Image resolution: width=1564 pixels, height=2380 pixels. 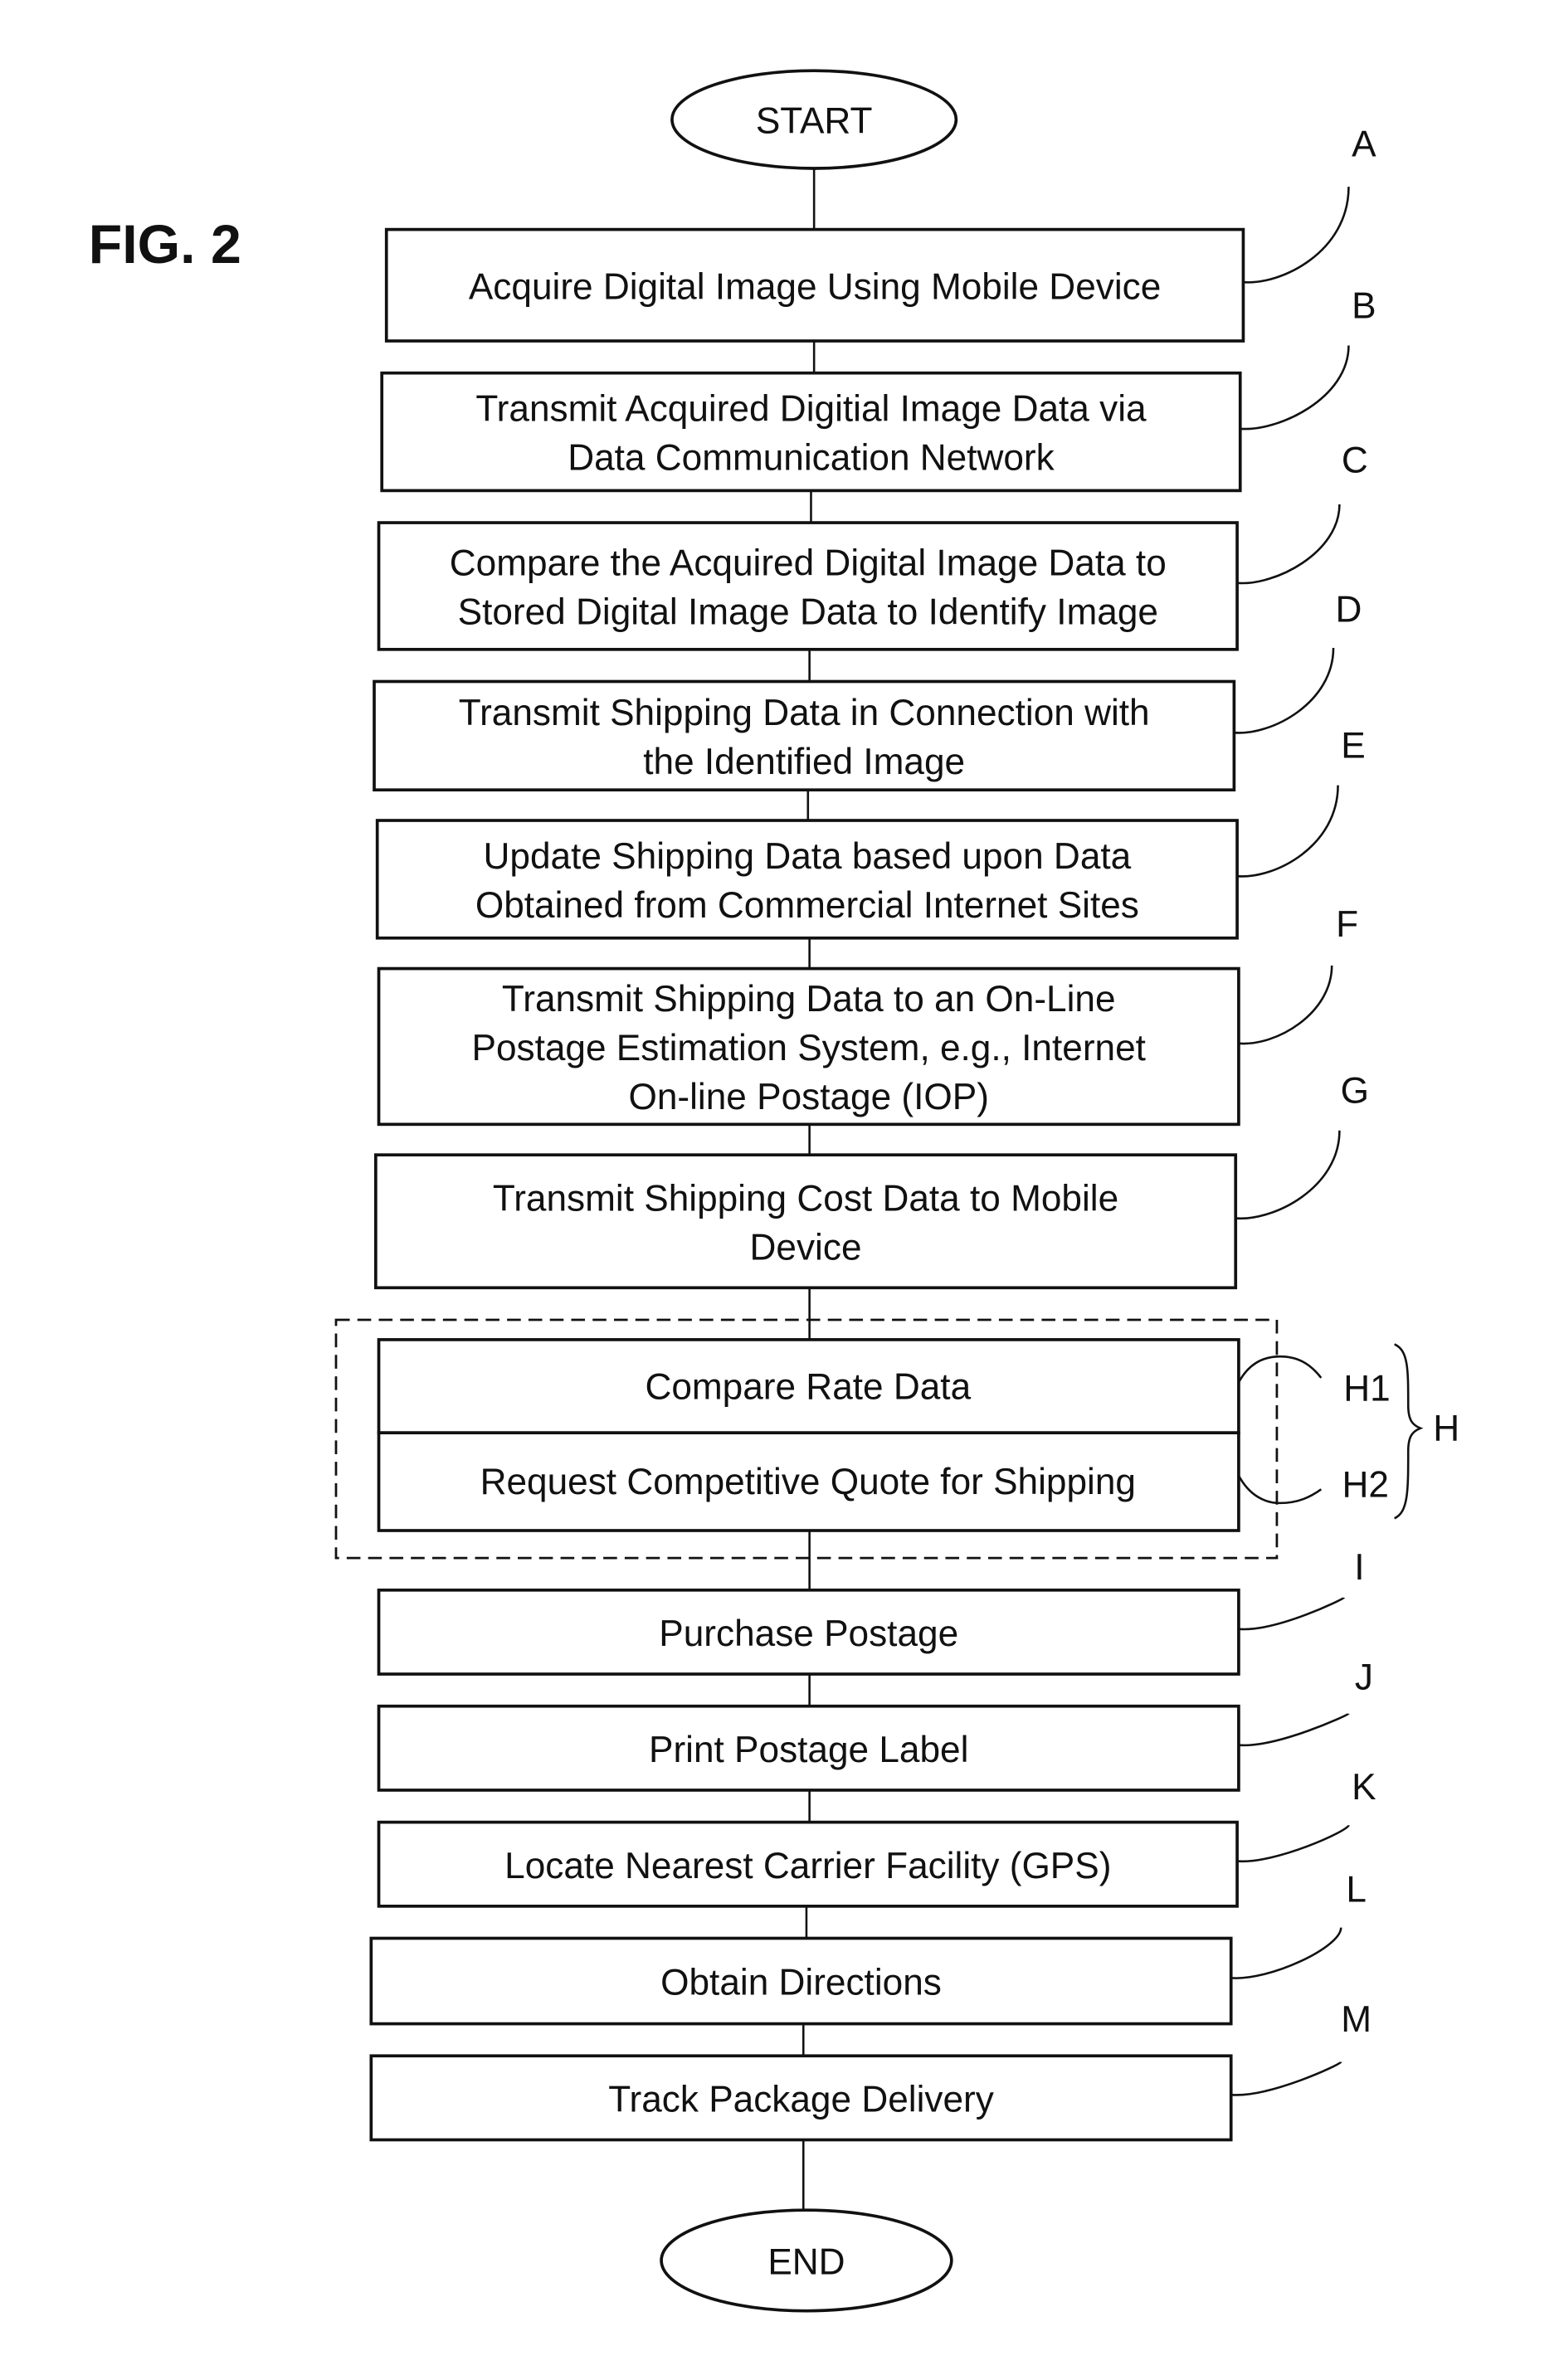 I want to click on step-i: Purchase Postage I, so click(x=870, y=1611).